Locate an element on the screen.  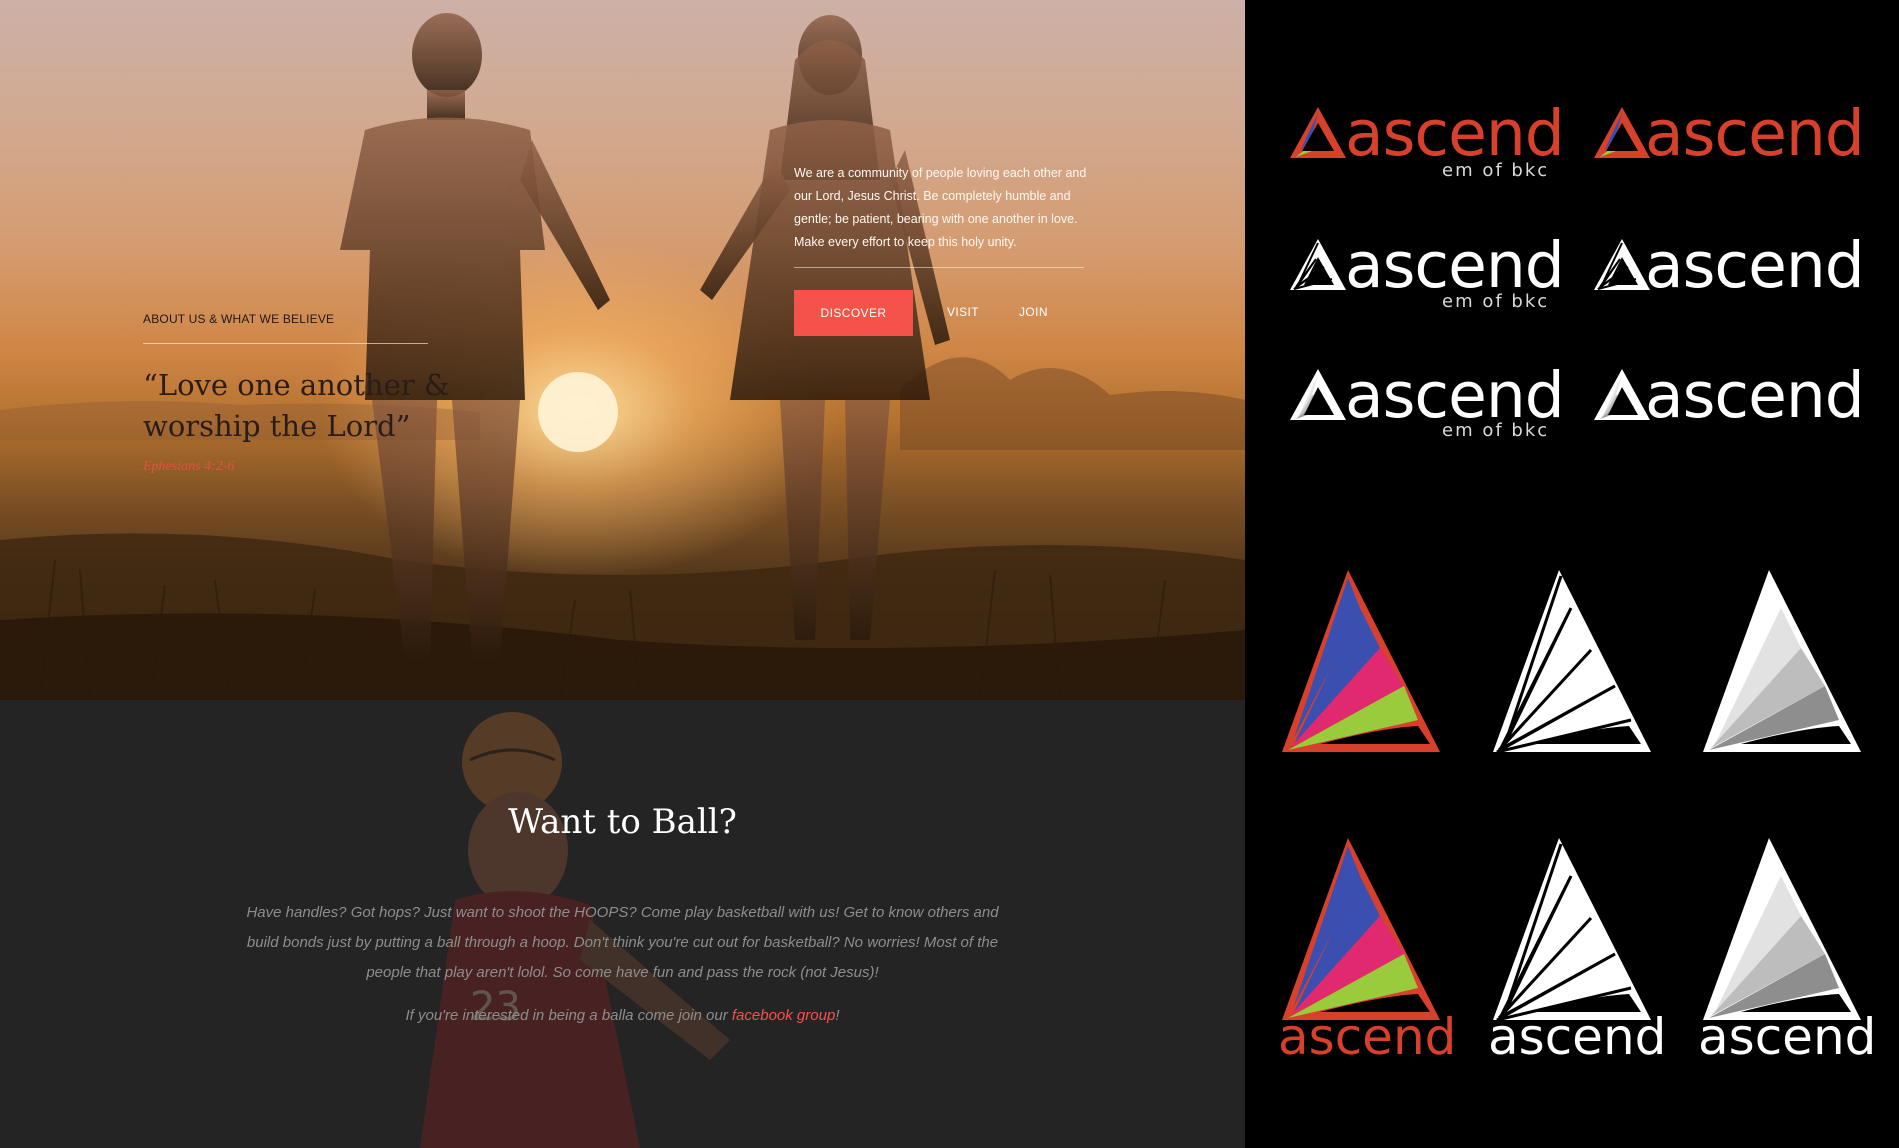
quote-reference: Ephesians 4:2-6 is located at coordinates (189, 466).